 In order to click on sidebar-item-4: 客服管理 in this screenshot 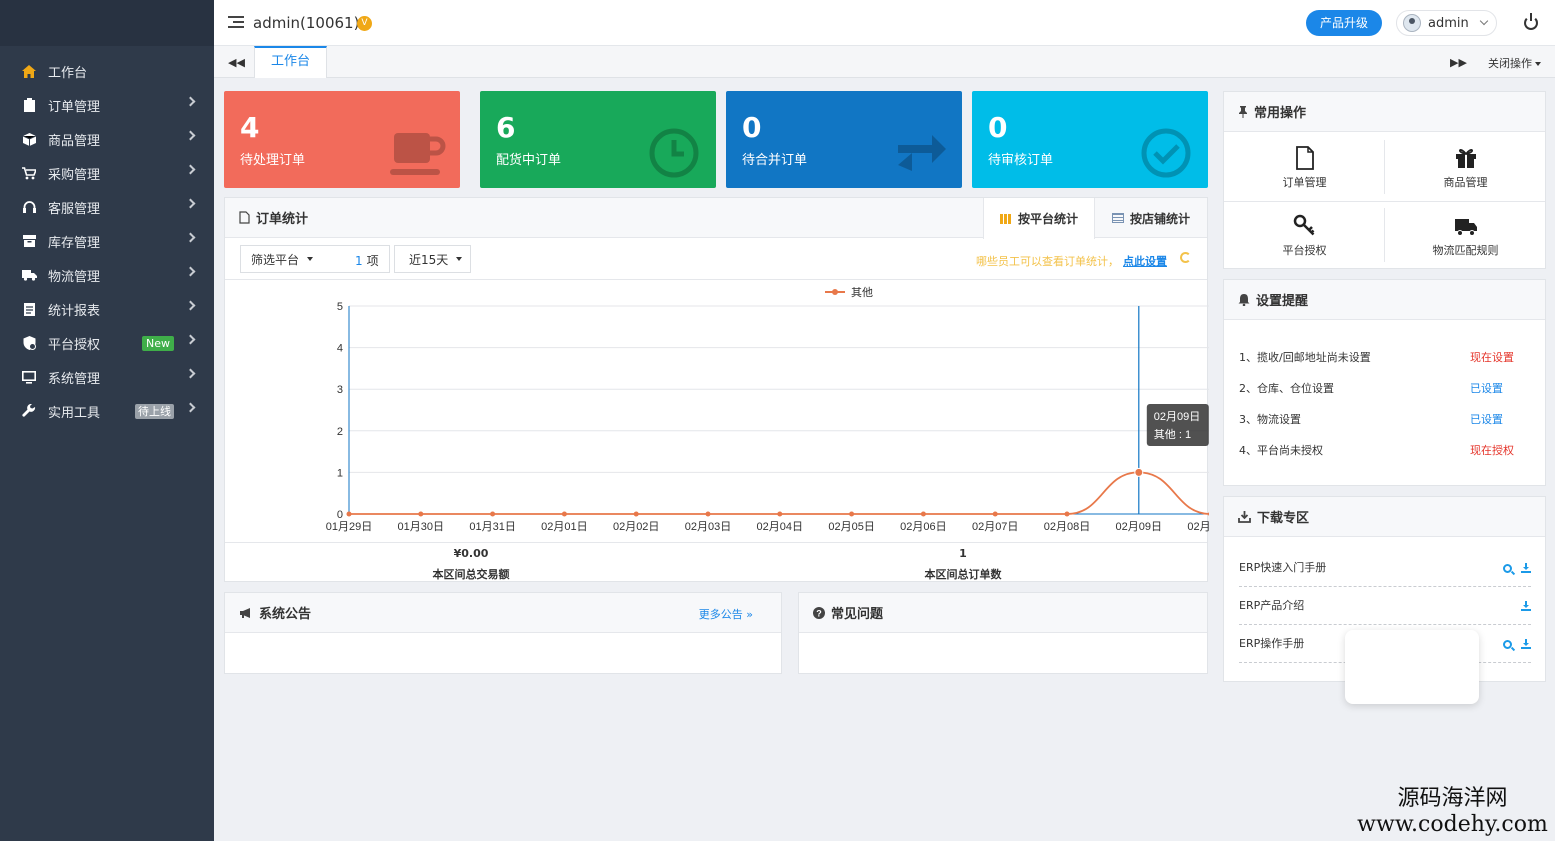, I will do `click(107, 207)`.